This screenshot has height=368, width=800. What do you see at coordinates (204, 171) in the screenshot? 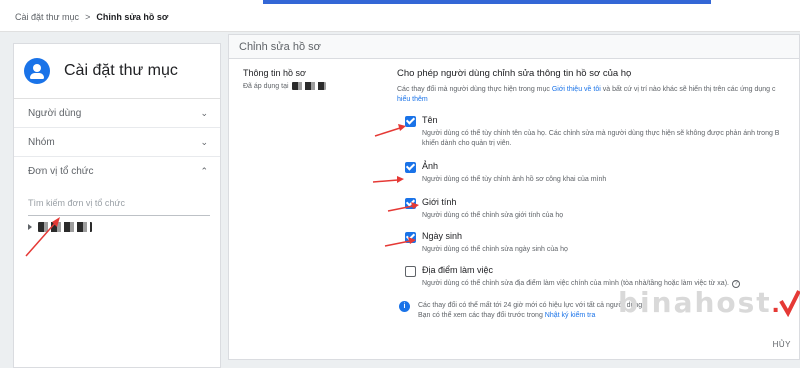
I see `chevron-up-icon: ⌃` at bounding box center [204, 171].